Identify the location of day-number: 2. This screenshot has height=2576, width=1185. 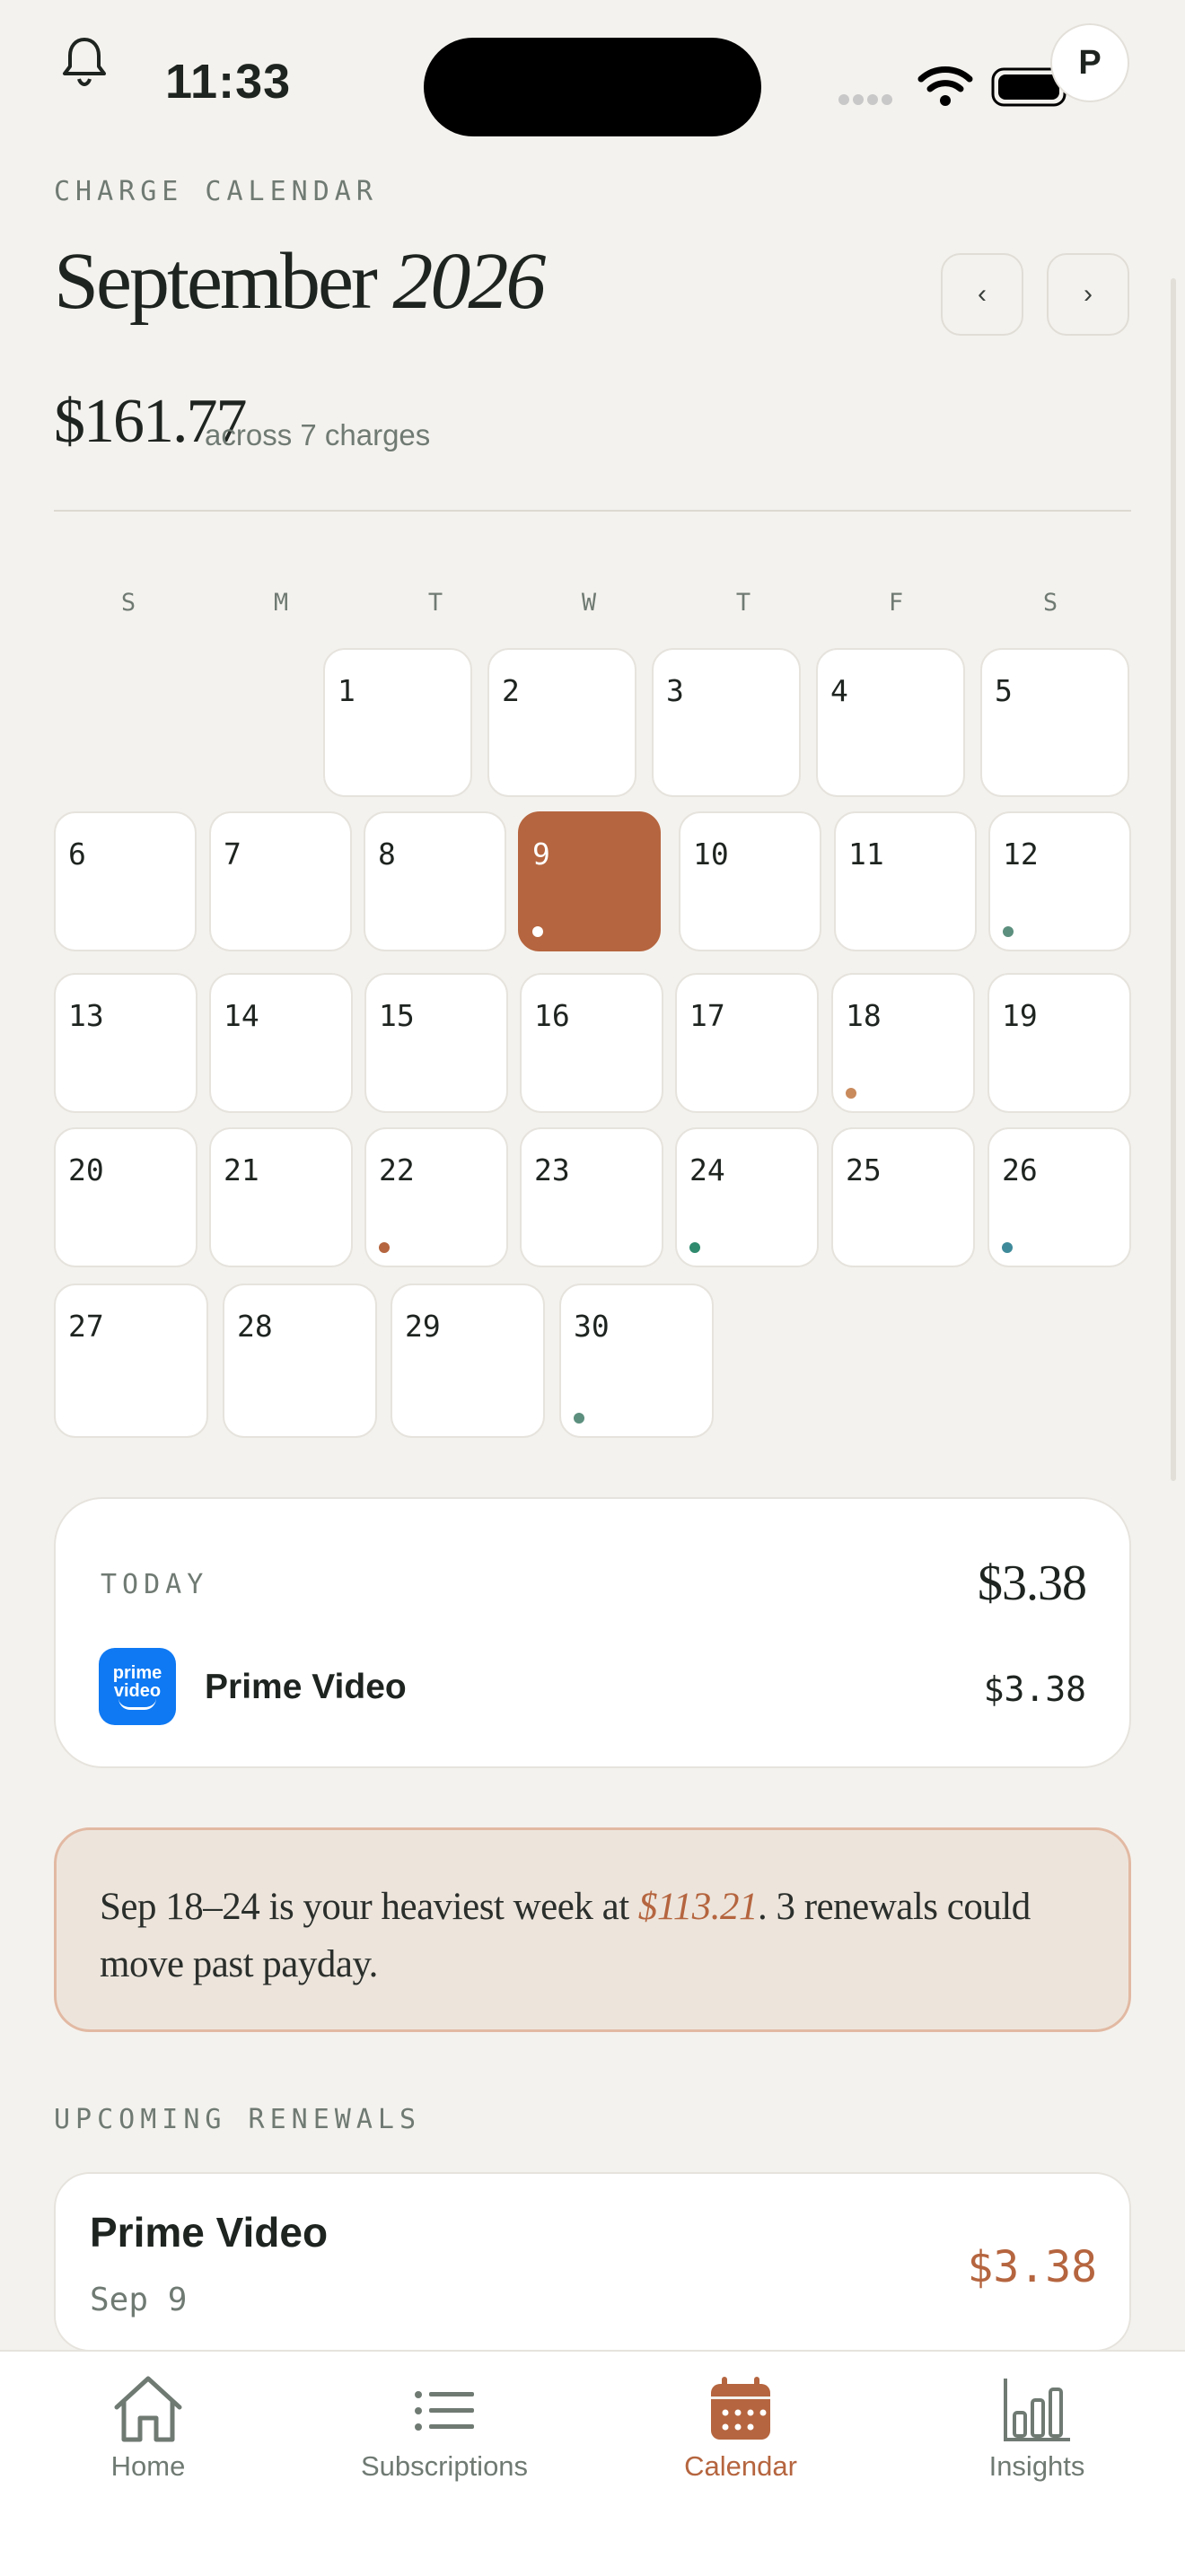
(511, 690).